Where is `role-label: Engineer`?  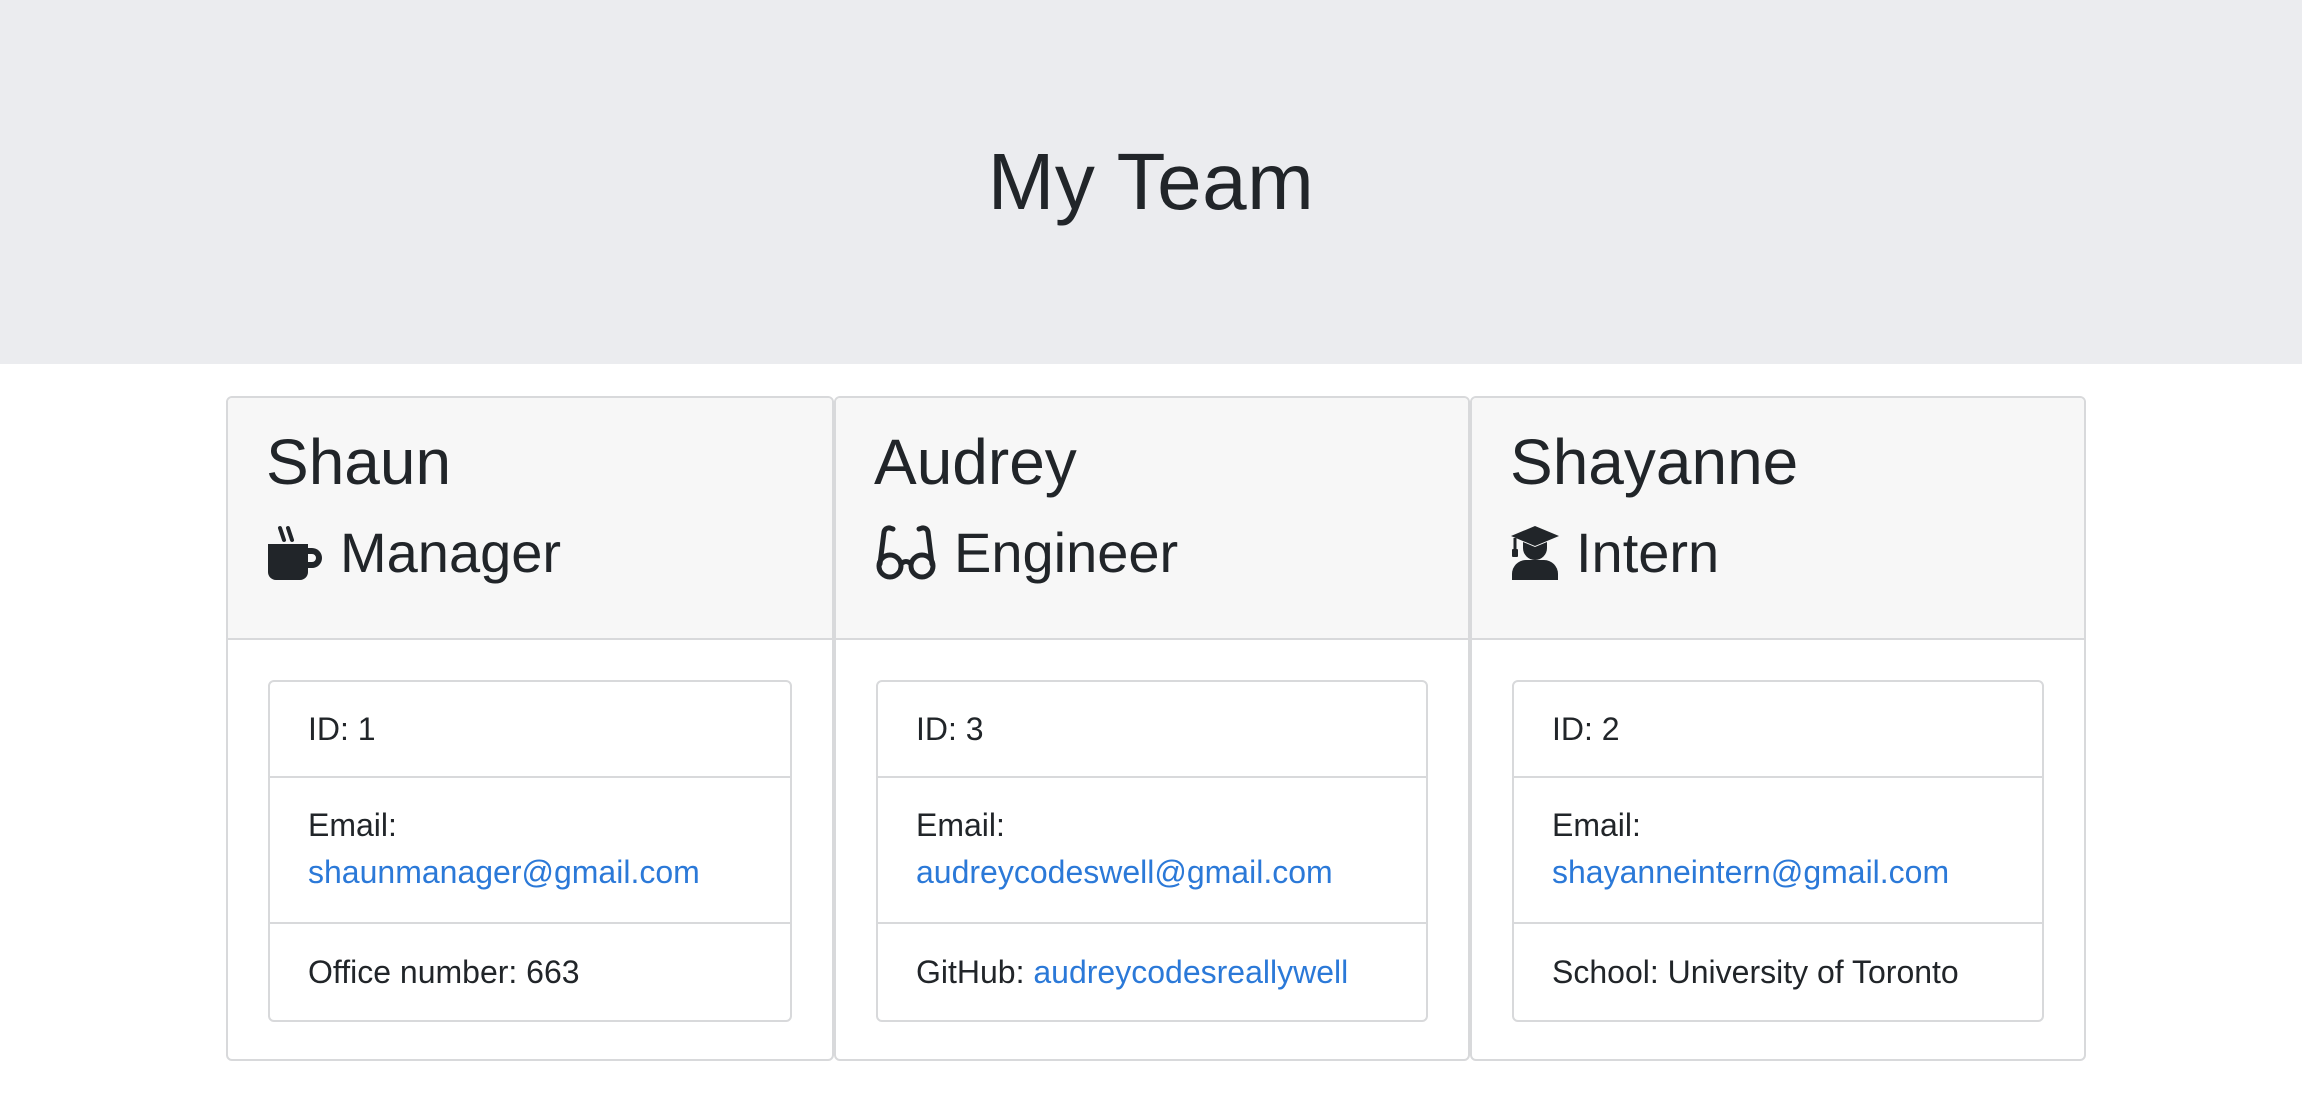 role-label: Engineer is located at coordinates (1066, 552).